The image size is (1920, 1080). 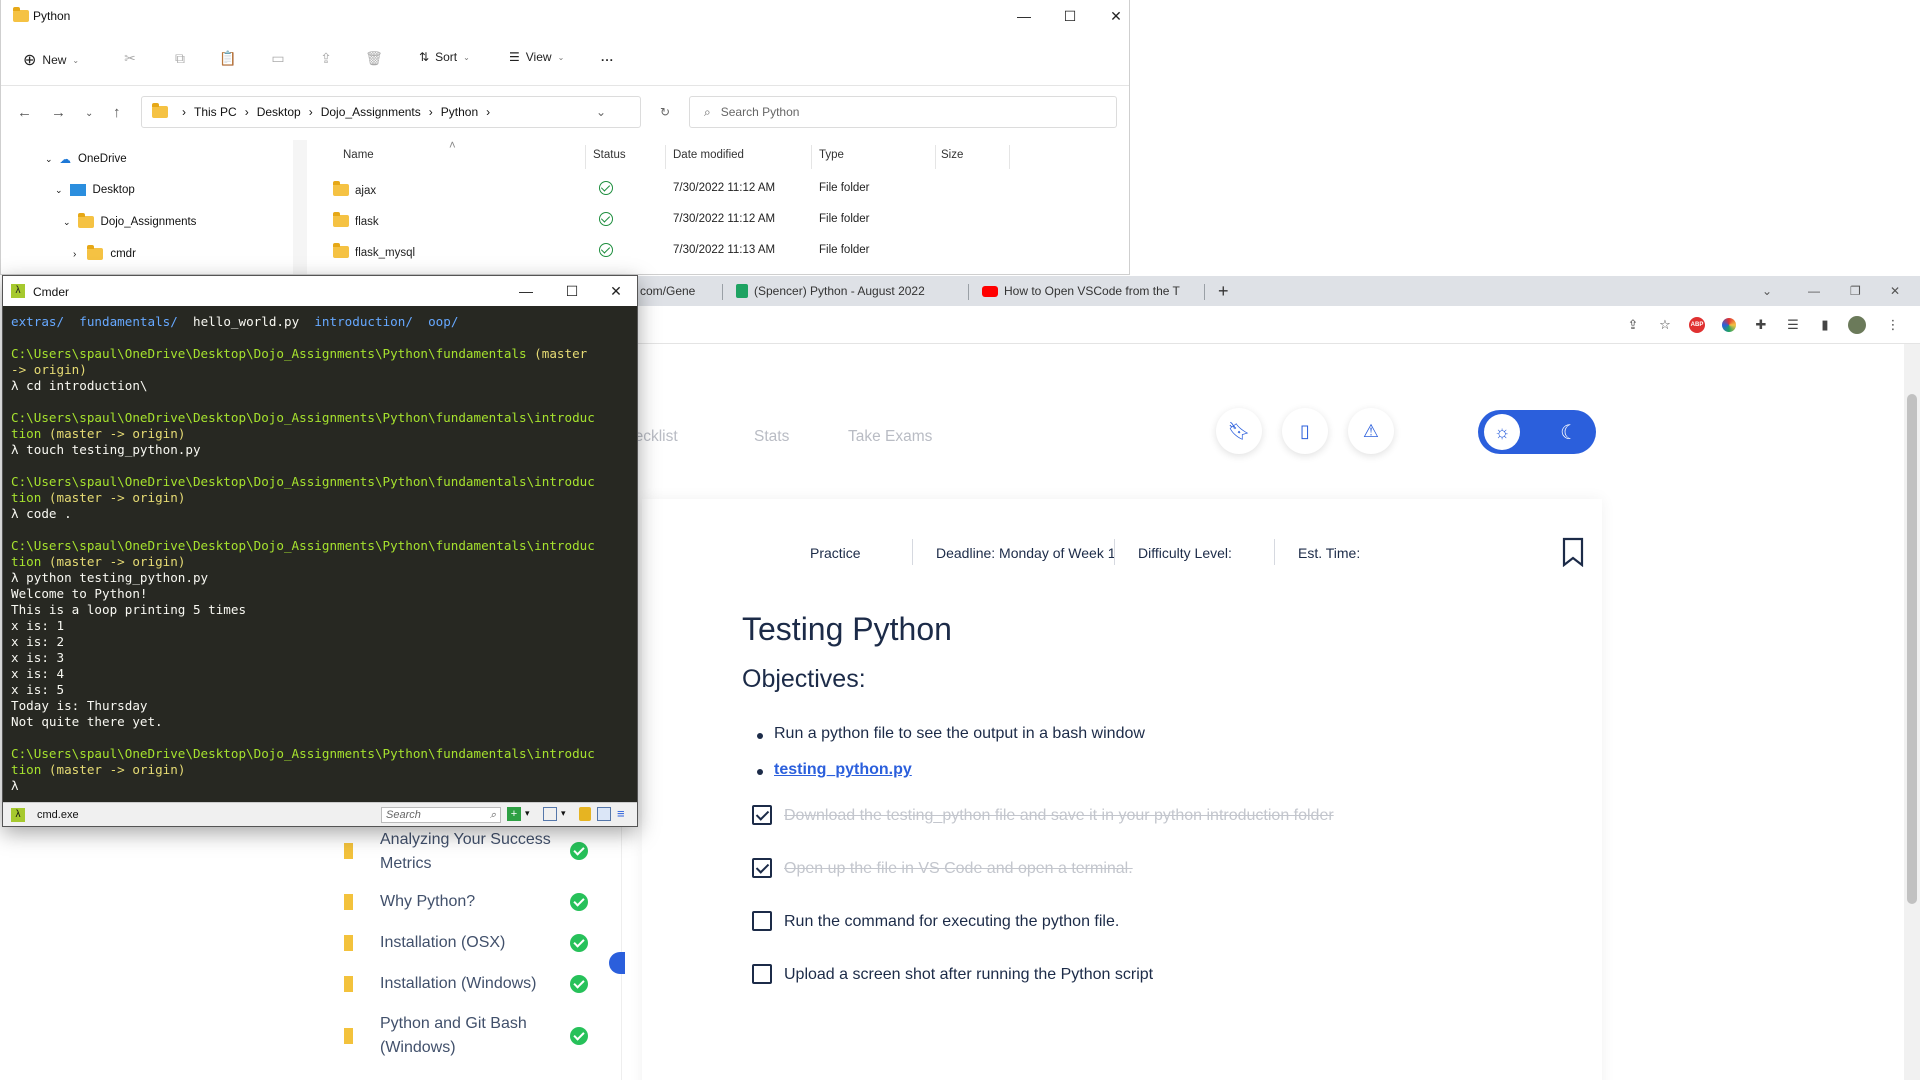 What do you see at coordinates (441, 815) in the screenshot?
I see `console-search-input: Search ⌕` at bounding box center [441, 815].